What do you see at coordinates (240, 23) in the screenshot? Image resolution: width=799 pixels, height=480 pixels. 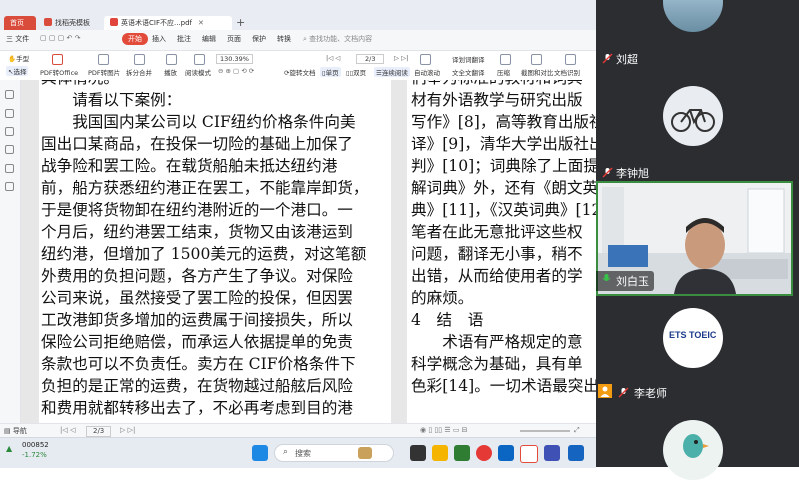 I see `new-tab-button: +` at bounding box center [240, 23].